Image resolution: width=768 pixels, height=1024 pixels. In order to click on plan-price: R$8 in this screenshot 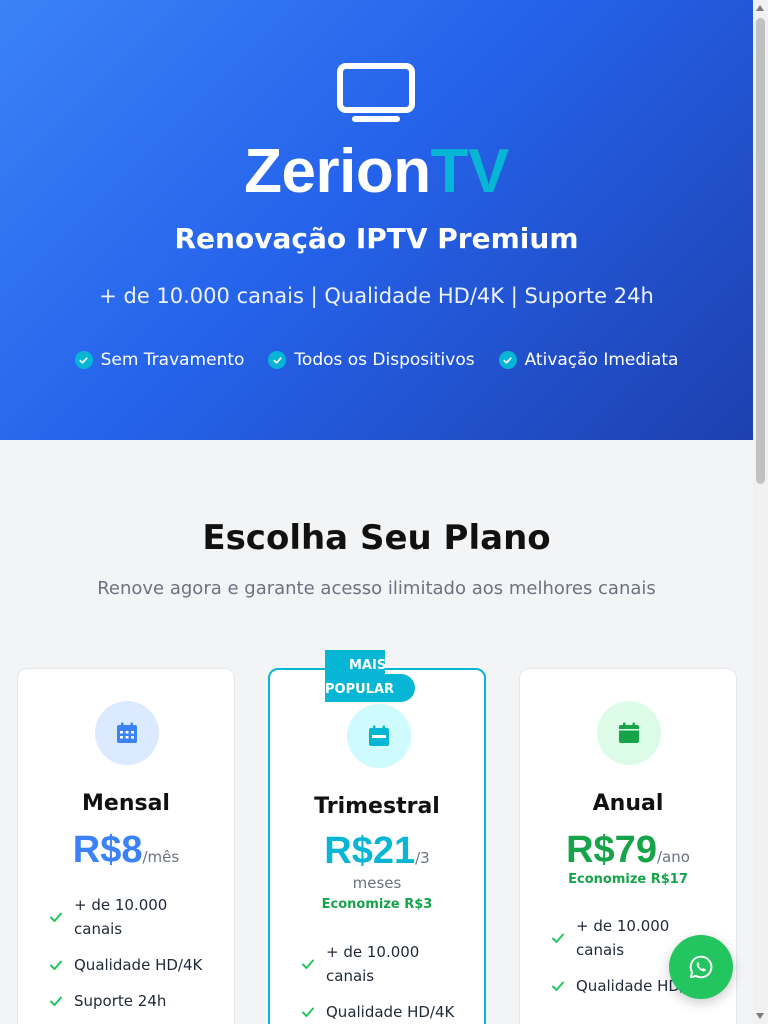, I will do `click(107, 850)`.